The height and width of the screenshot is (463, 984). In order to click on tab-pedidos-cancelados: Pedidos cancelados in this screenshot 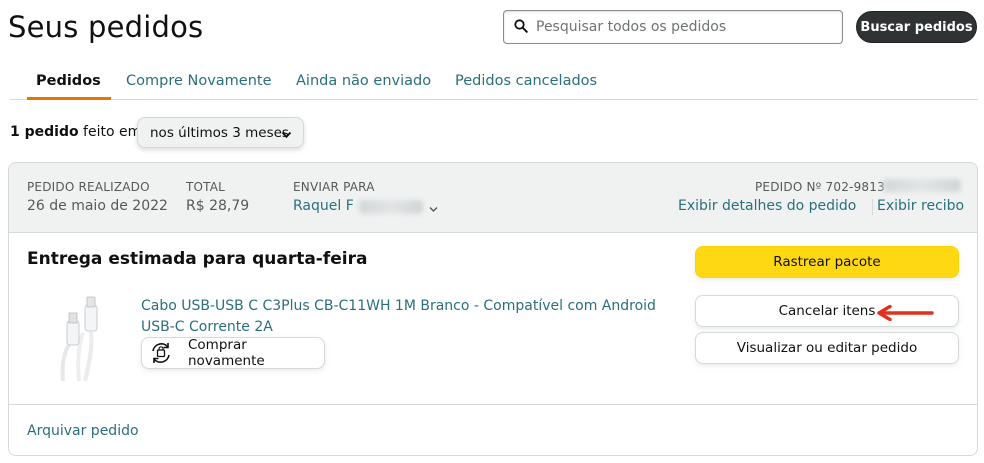, I will do `click(526, 81)`.